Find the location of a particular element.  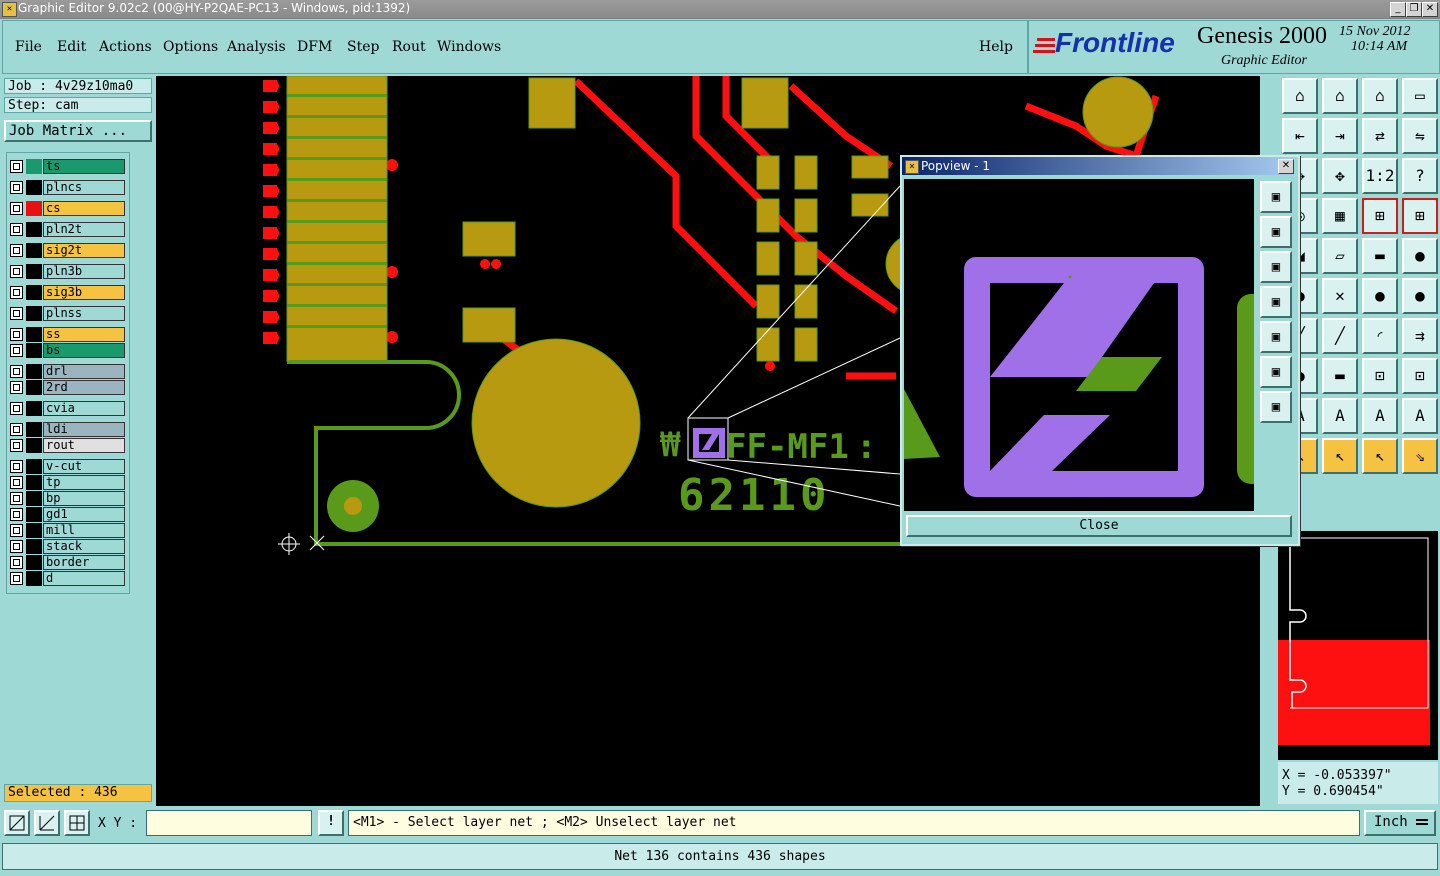

layer-name: 2rd is located at coordinates (84, 387).